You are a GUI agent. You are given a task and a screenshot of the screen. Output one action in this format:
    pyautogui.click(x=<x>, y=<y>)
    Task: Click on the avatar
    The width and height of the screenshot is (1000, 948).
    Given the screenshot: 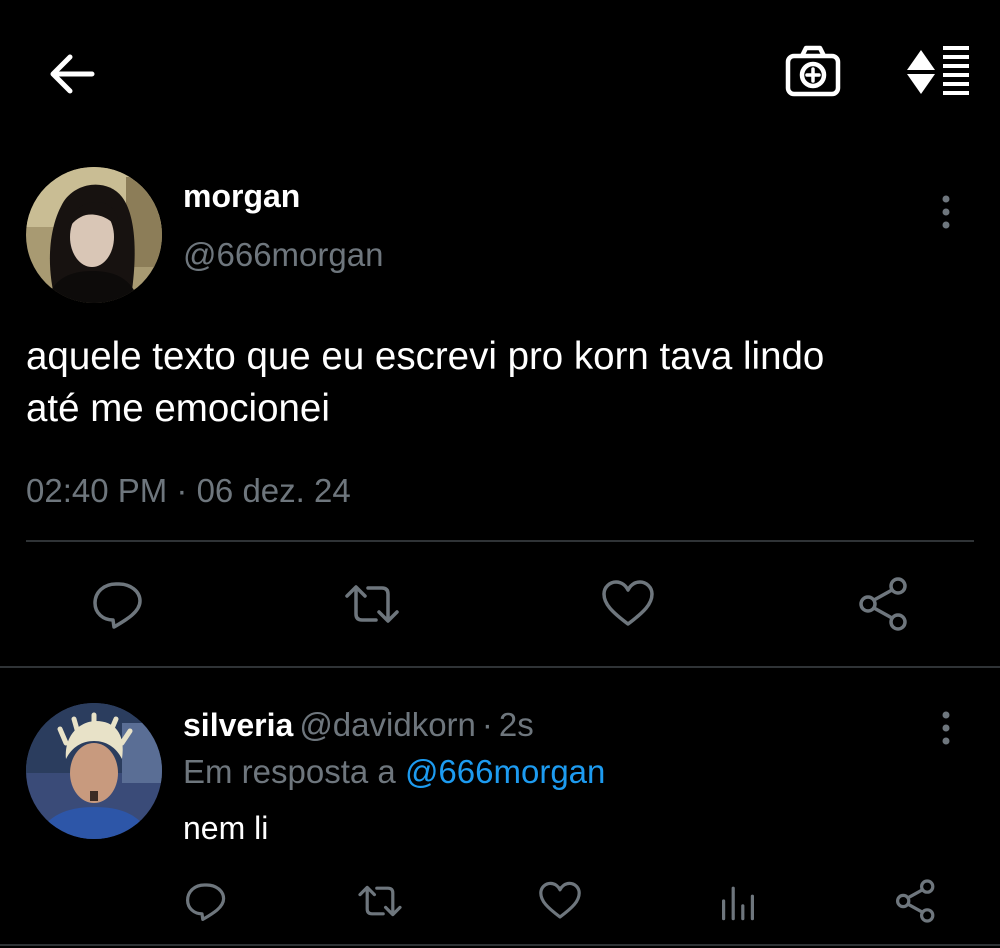 What is the action you would take?
    pyautogui.click(x=94, y=235)
    